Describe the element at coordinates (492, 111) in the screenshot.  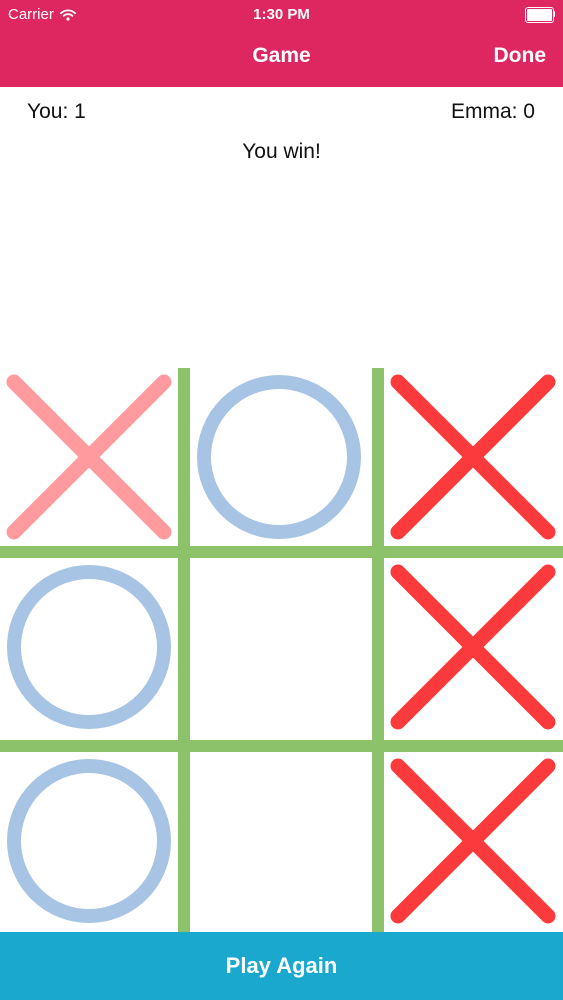
I see `opponent-score: Emma: 0` at that location.